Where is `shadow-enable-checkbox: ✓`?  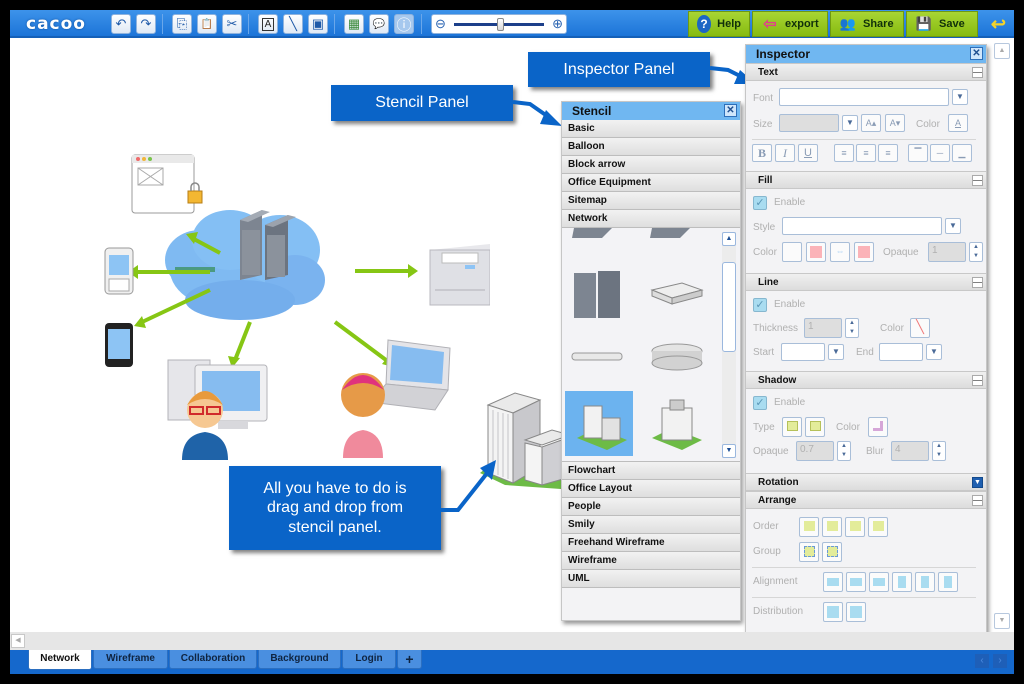 shadow-enable-checkbox: ✓ is located at coordinates (760, 403).